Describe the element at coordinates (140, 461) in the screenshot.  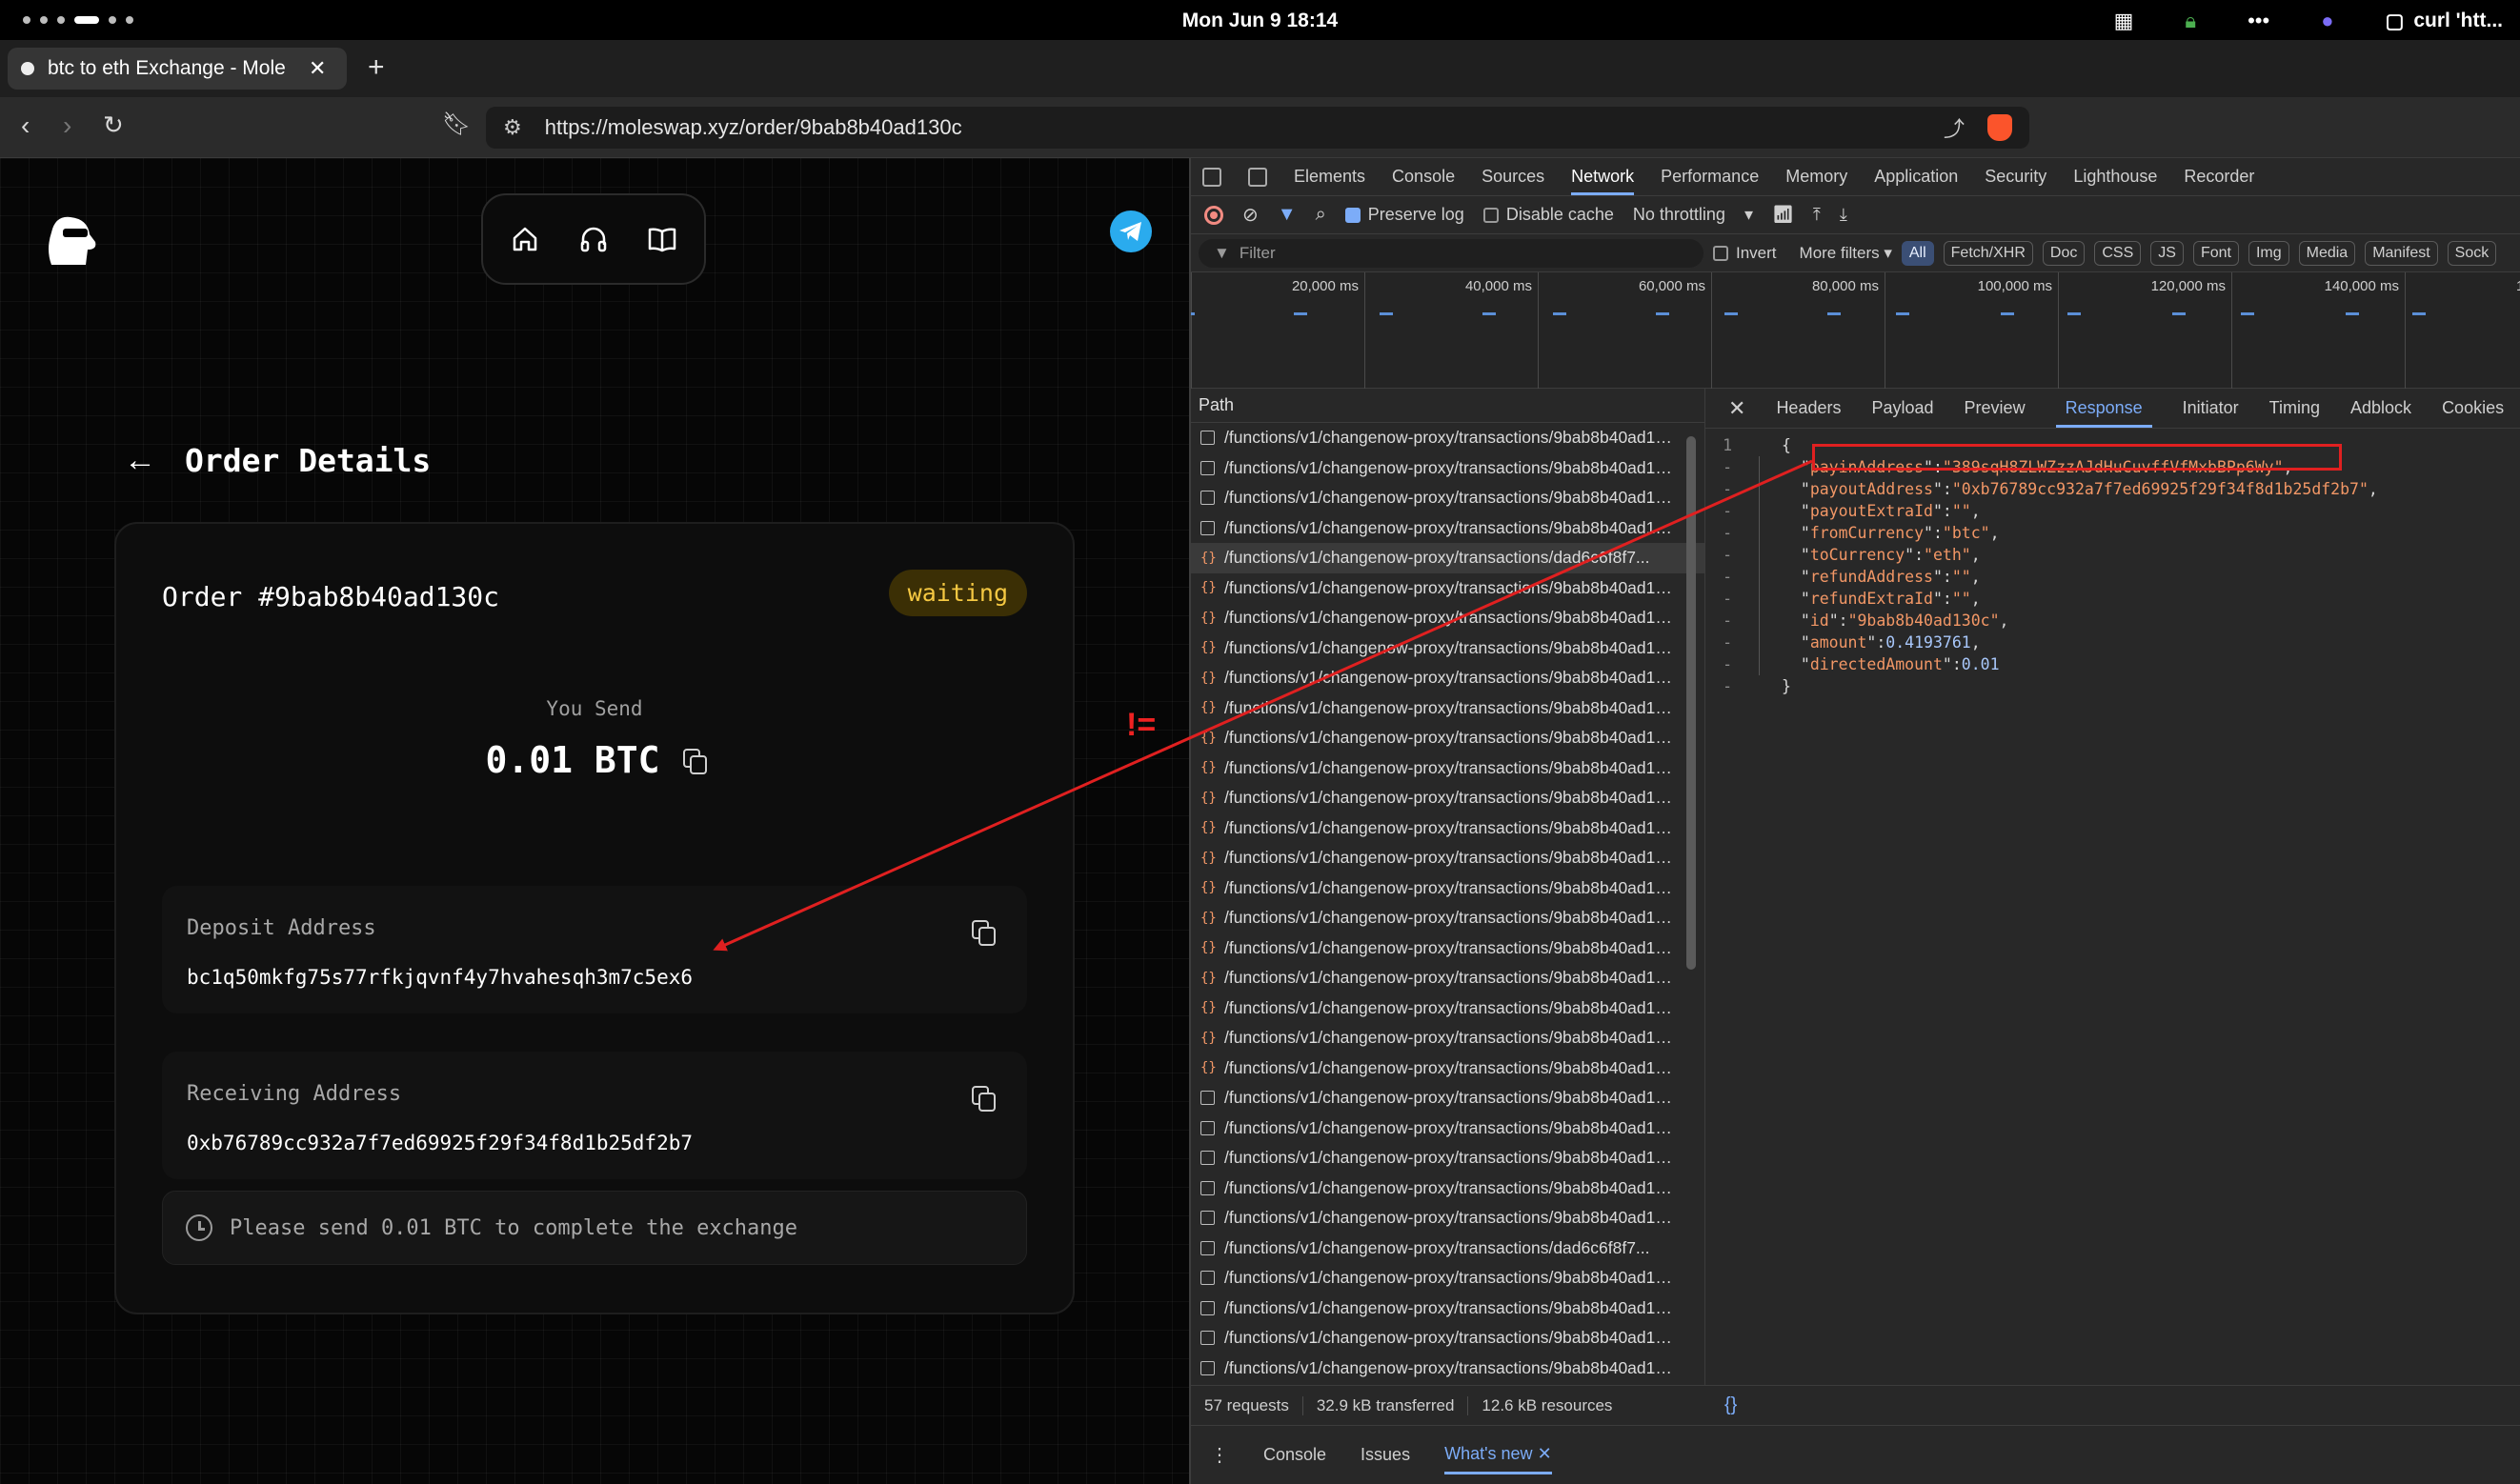
I see `back-arrow-icon: ←` at that location.